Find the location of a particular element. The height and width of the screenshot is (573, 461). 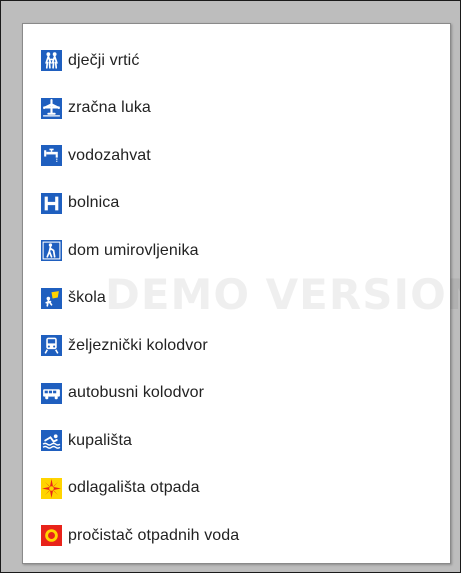

retirement-home-icon is located at coordinates (51, 251).